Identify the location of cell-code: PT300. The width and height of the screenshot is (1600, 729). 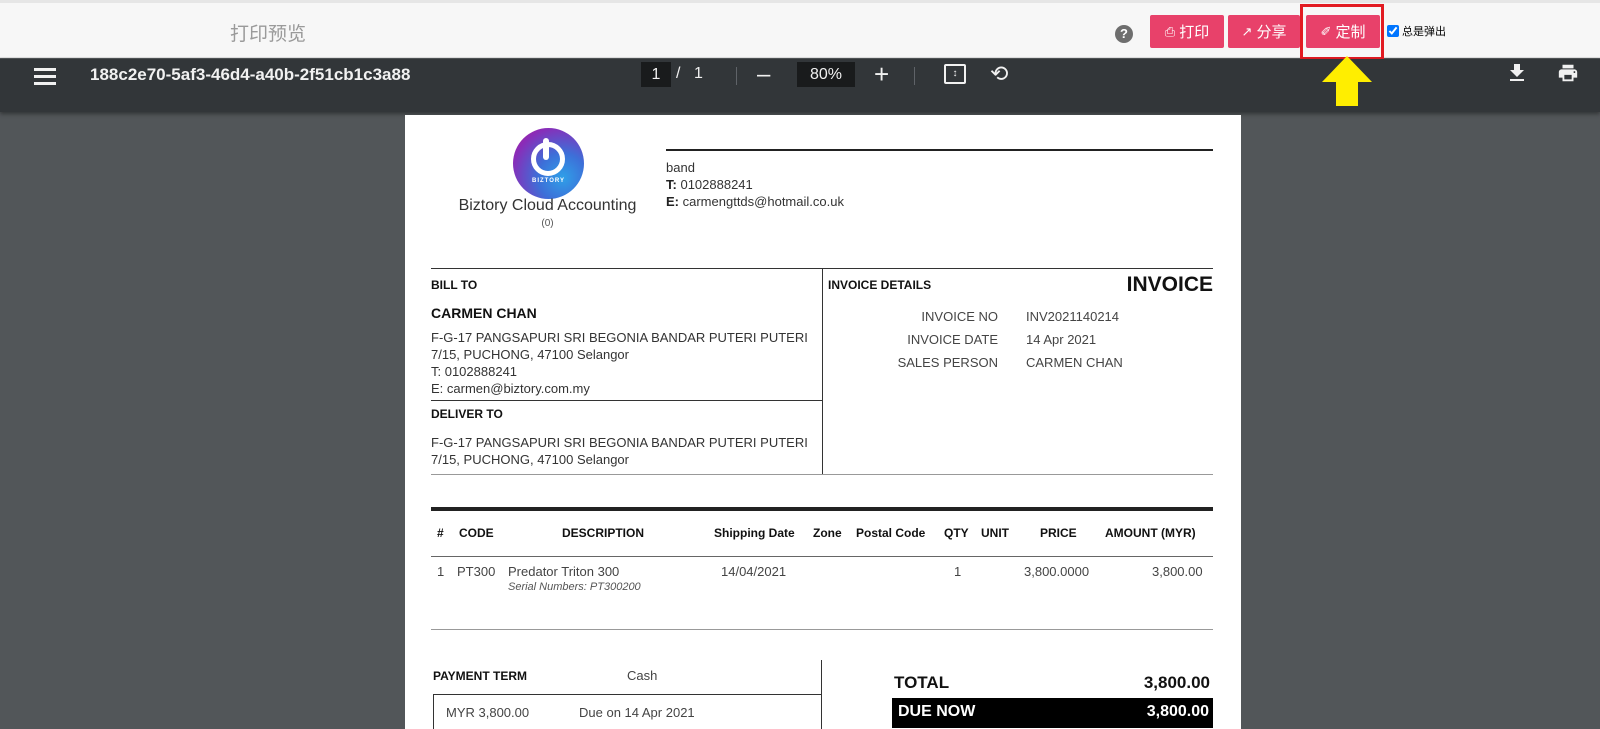
(476, 571).